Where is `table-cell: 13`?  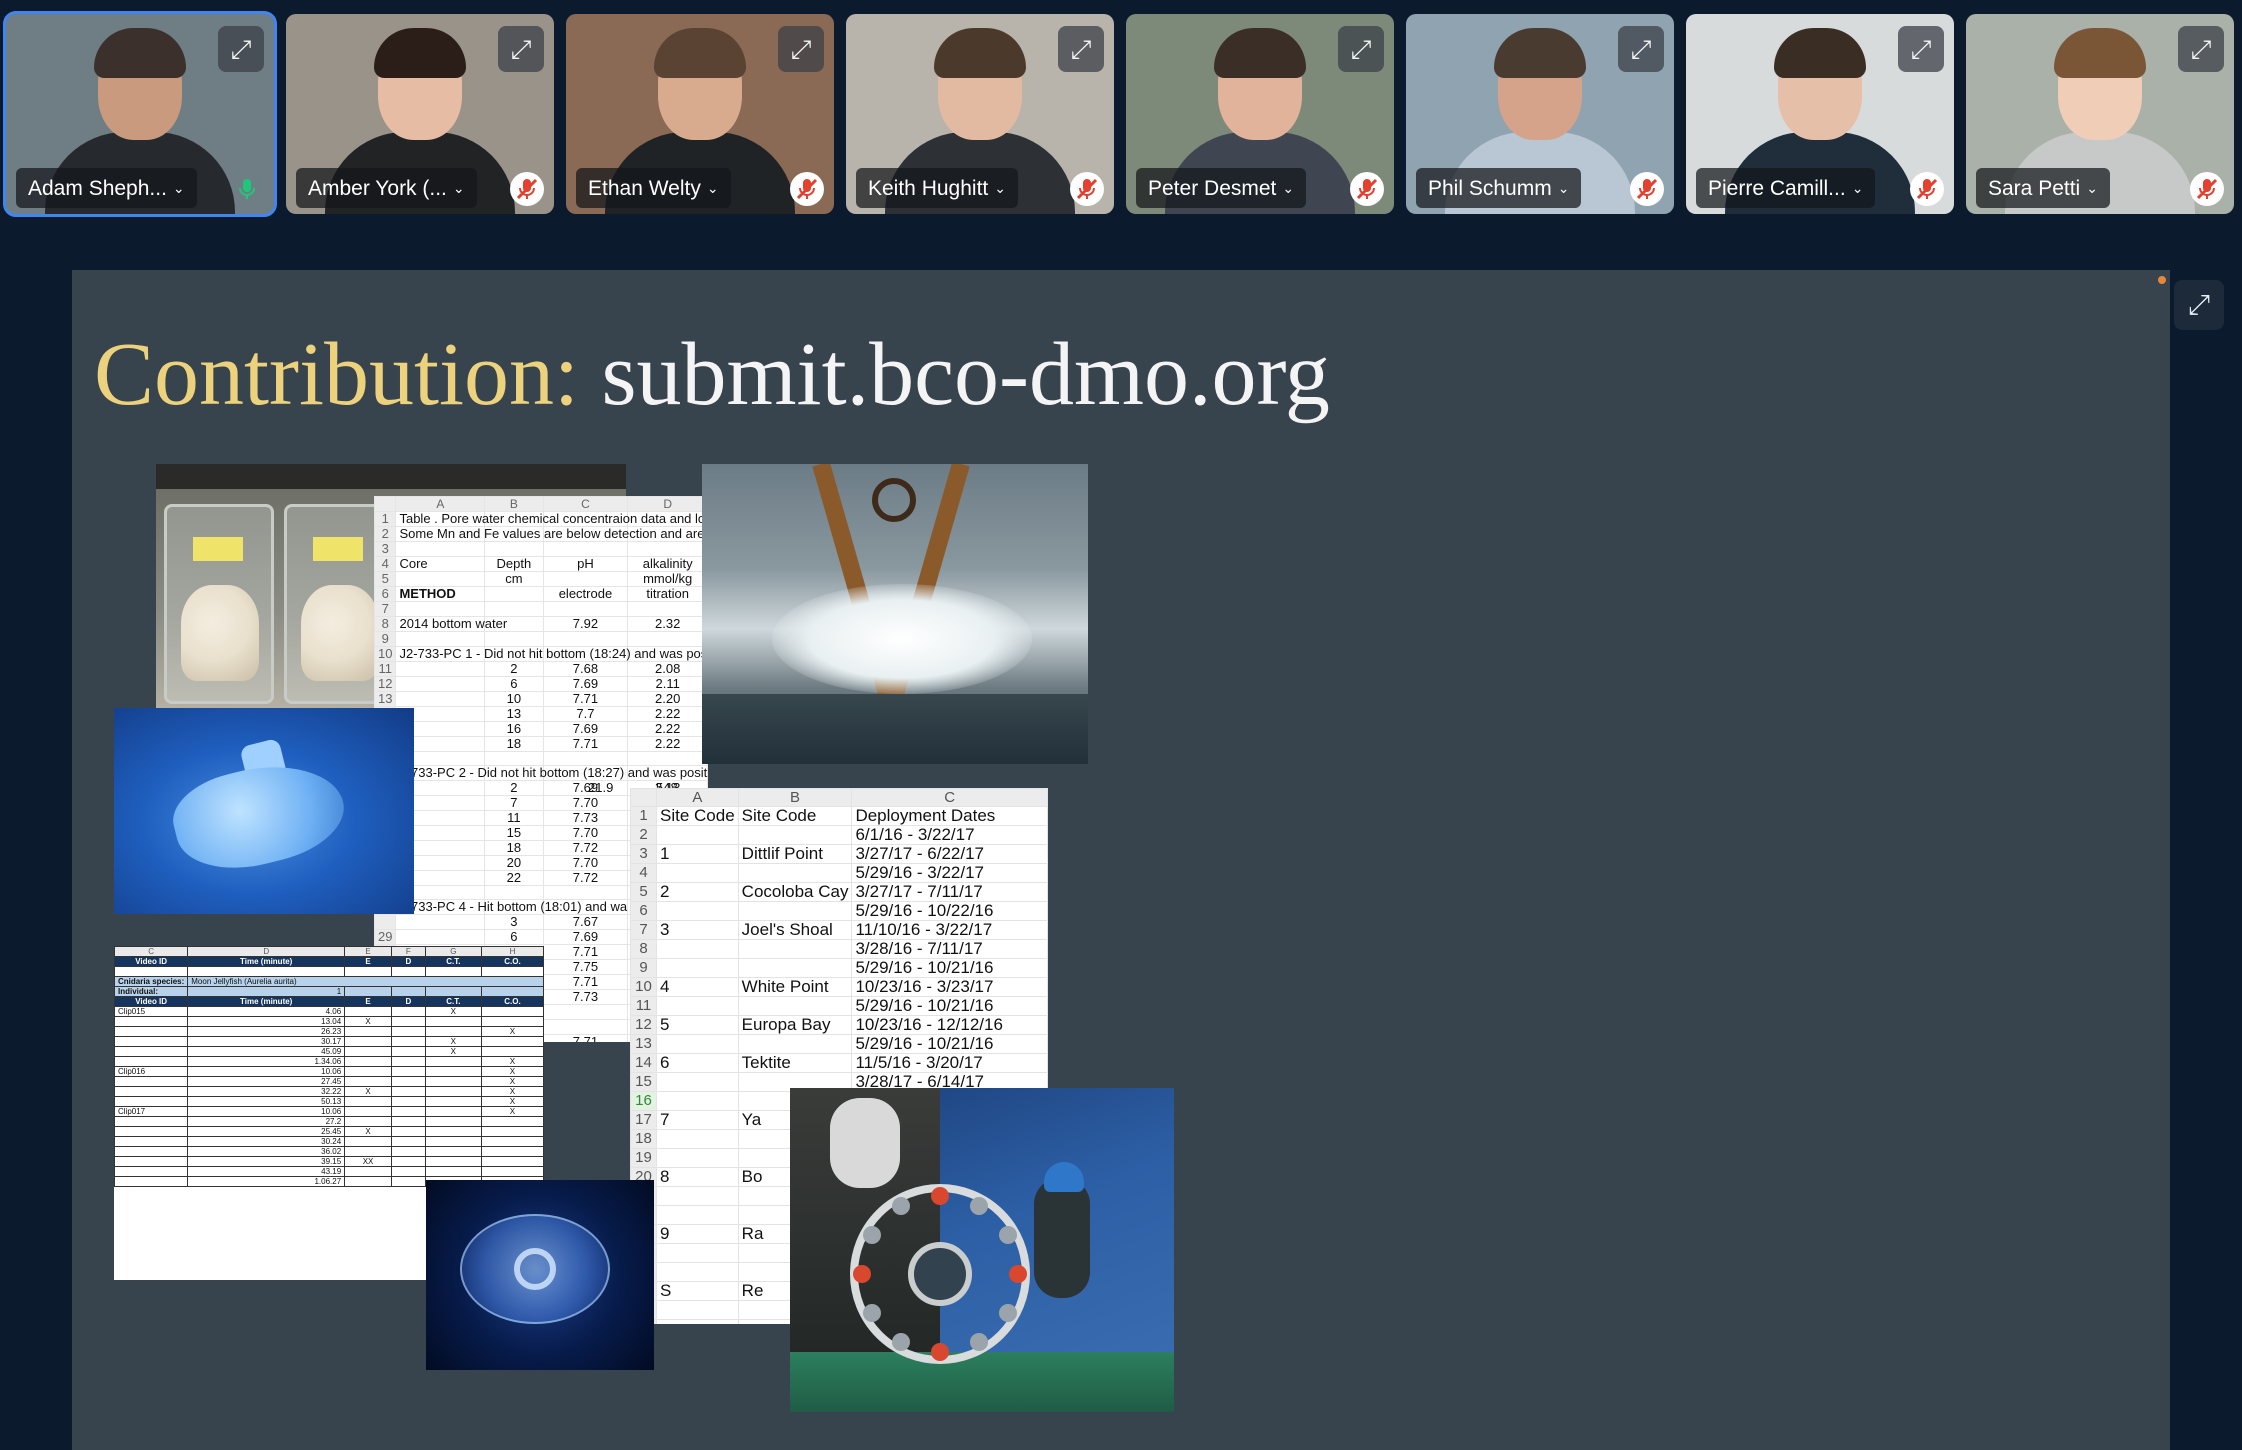 table-cell: 13 is located at coordinates (514, 714).